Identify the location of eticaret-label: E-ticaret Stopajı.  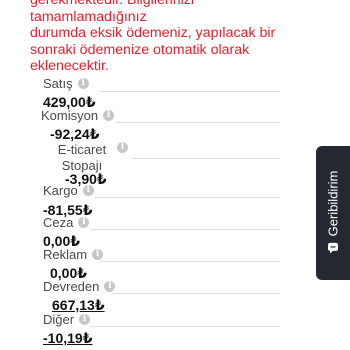
(82, 158).